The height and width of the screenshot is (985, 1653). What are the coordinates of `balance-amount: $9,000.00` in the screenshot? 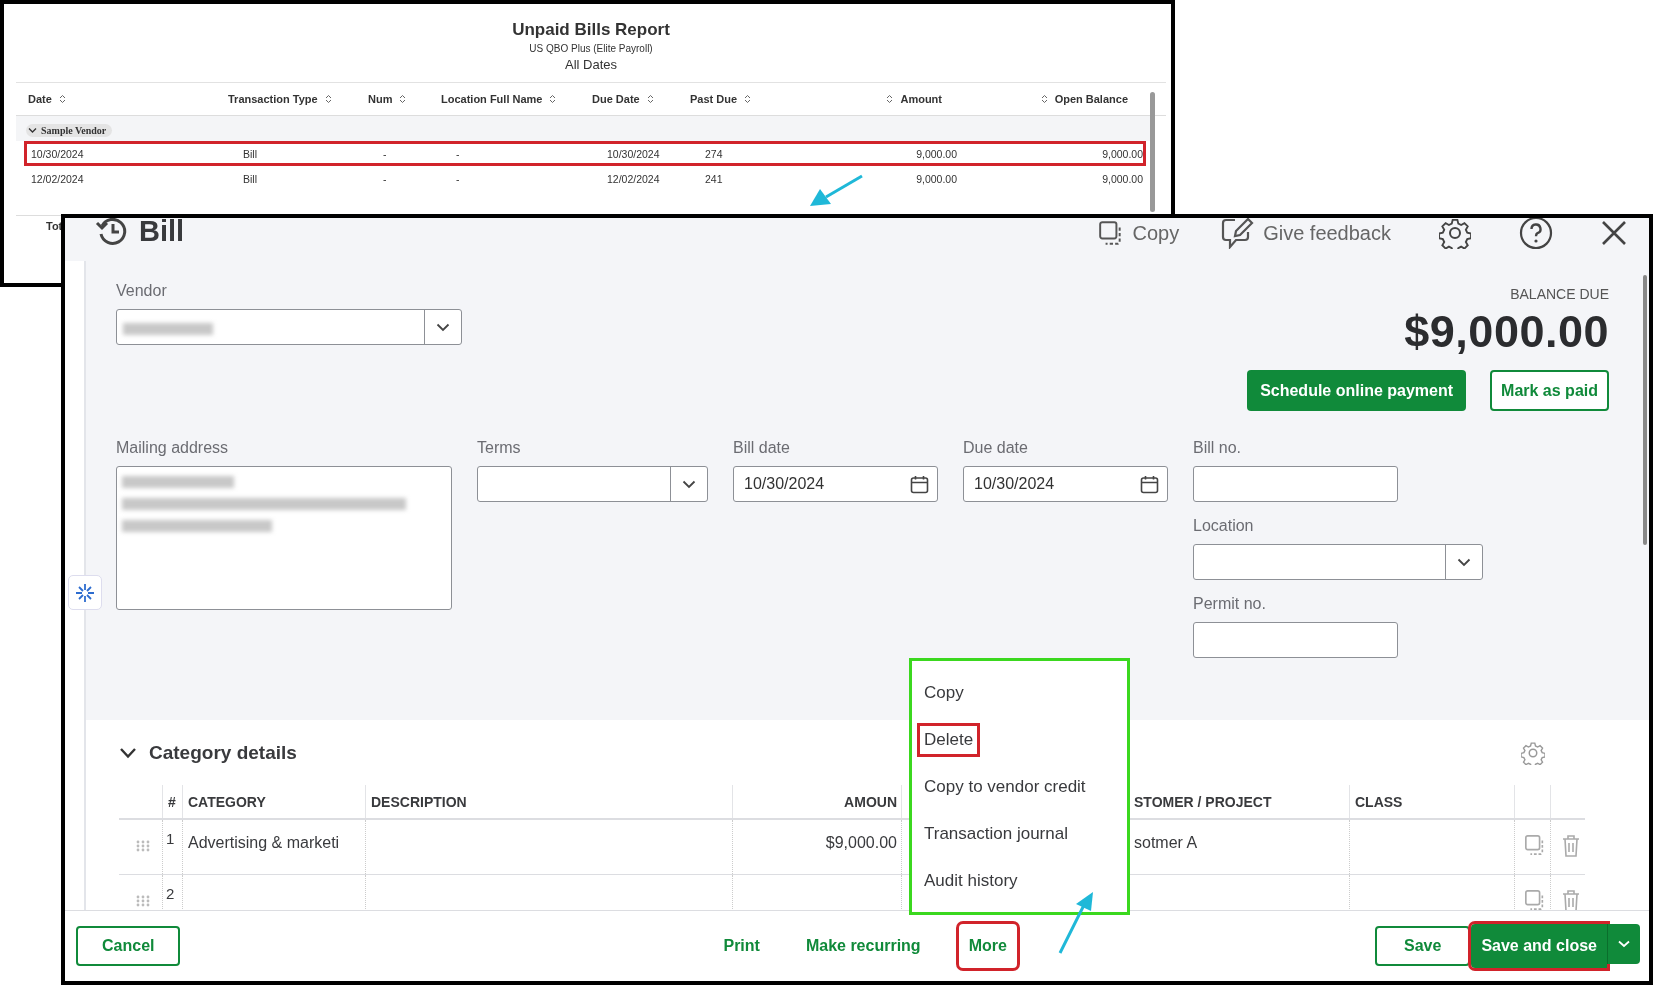 It's located at (1506, 332).